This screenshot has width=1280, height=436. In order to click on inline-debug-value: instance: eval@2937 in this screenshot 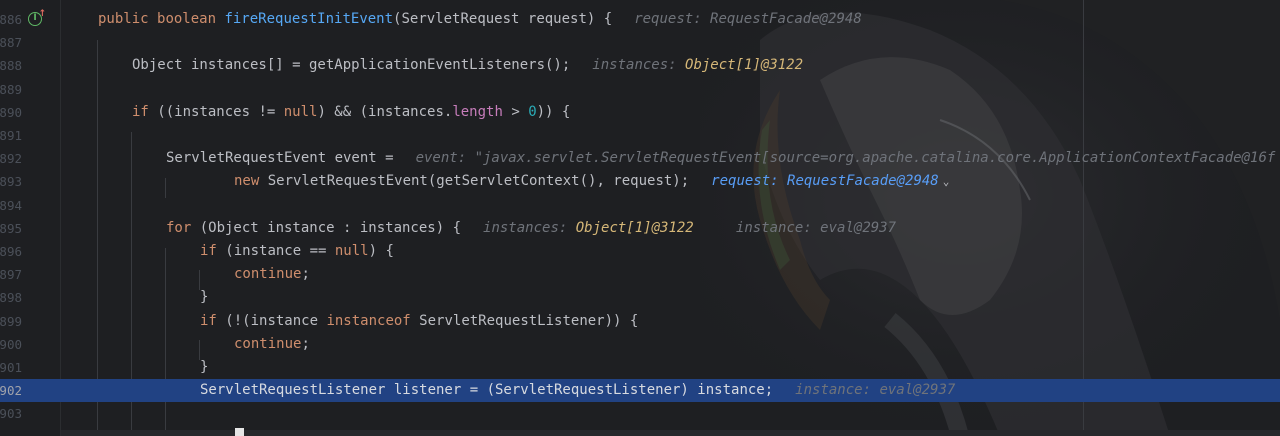, I will do `click(875, 390)`.